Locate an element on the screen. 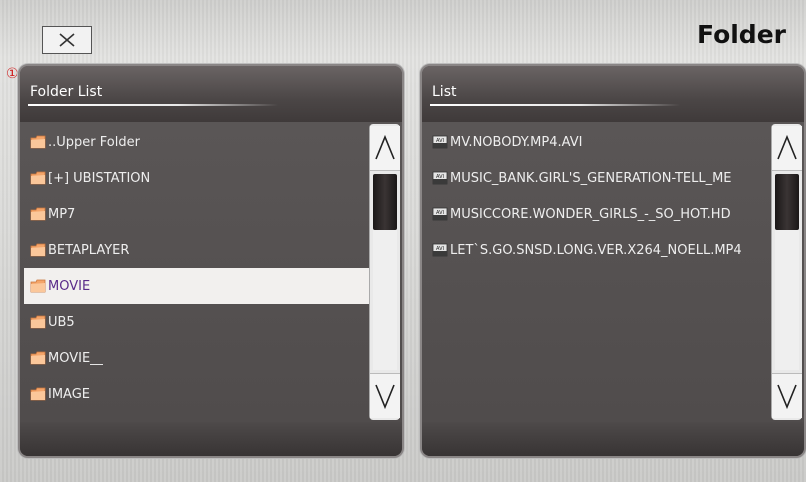 The width and height of the screenshot is (806, 482). file-item-label: MUSICCORE.WONDER_GIRLS_-_SO_HOT.HD is located at coordinates (590, 214).